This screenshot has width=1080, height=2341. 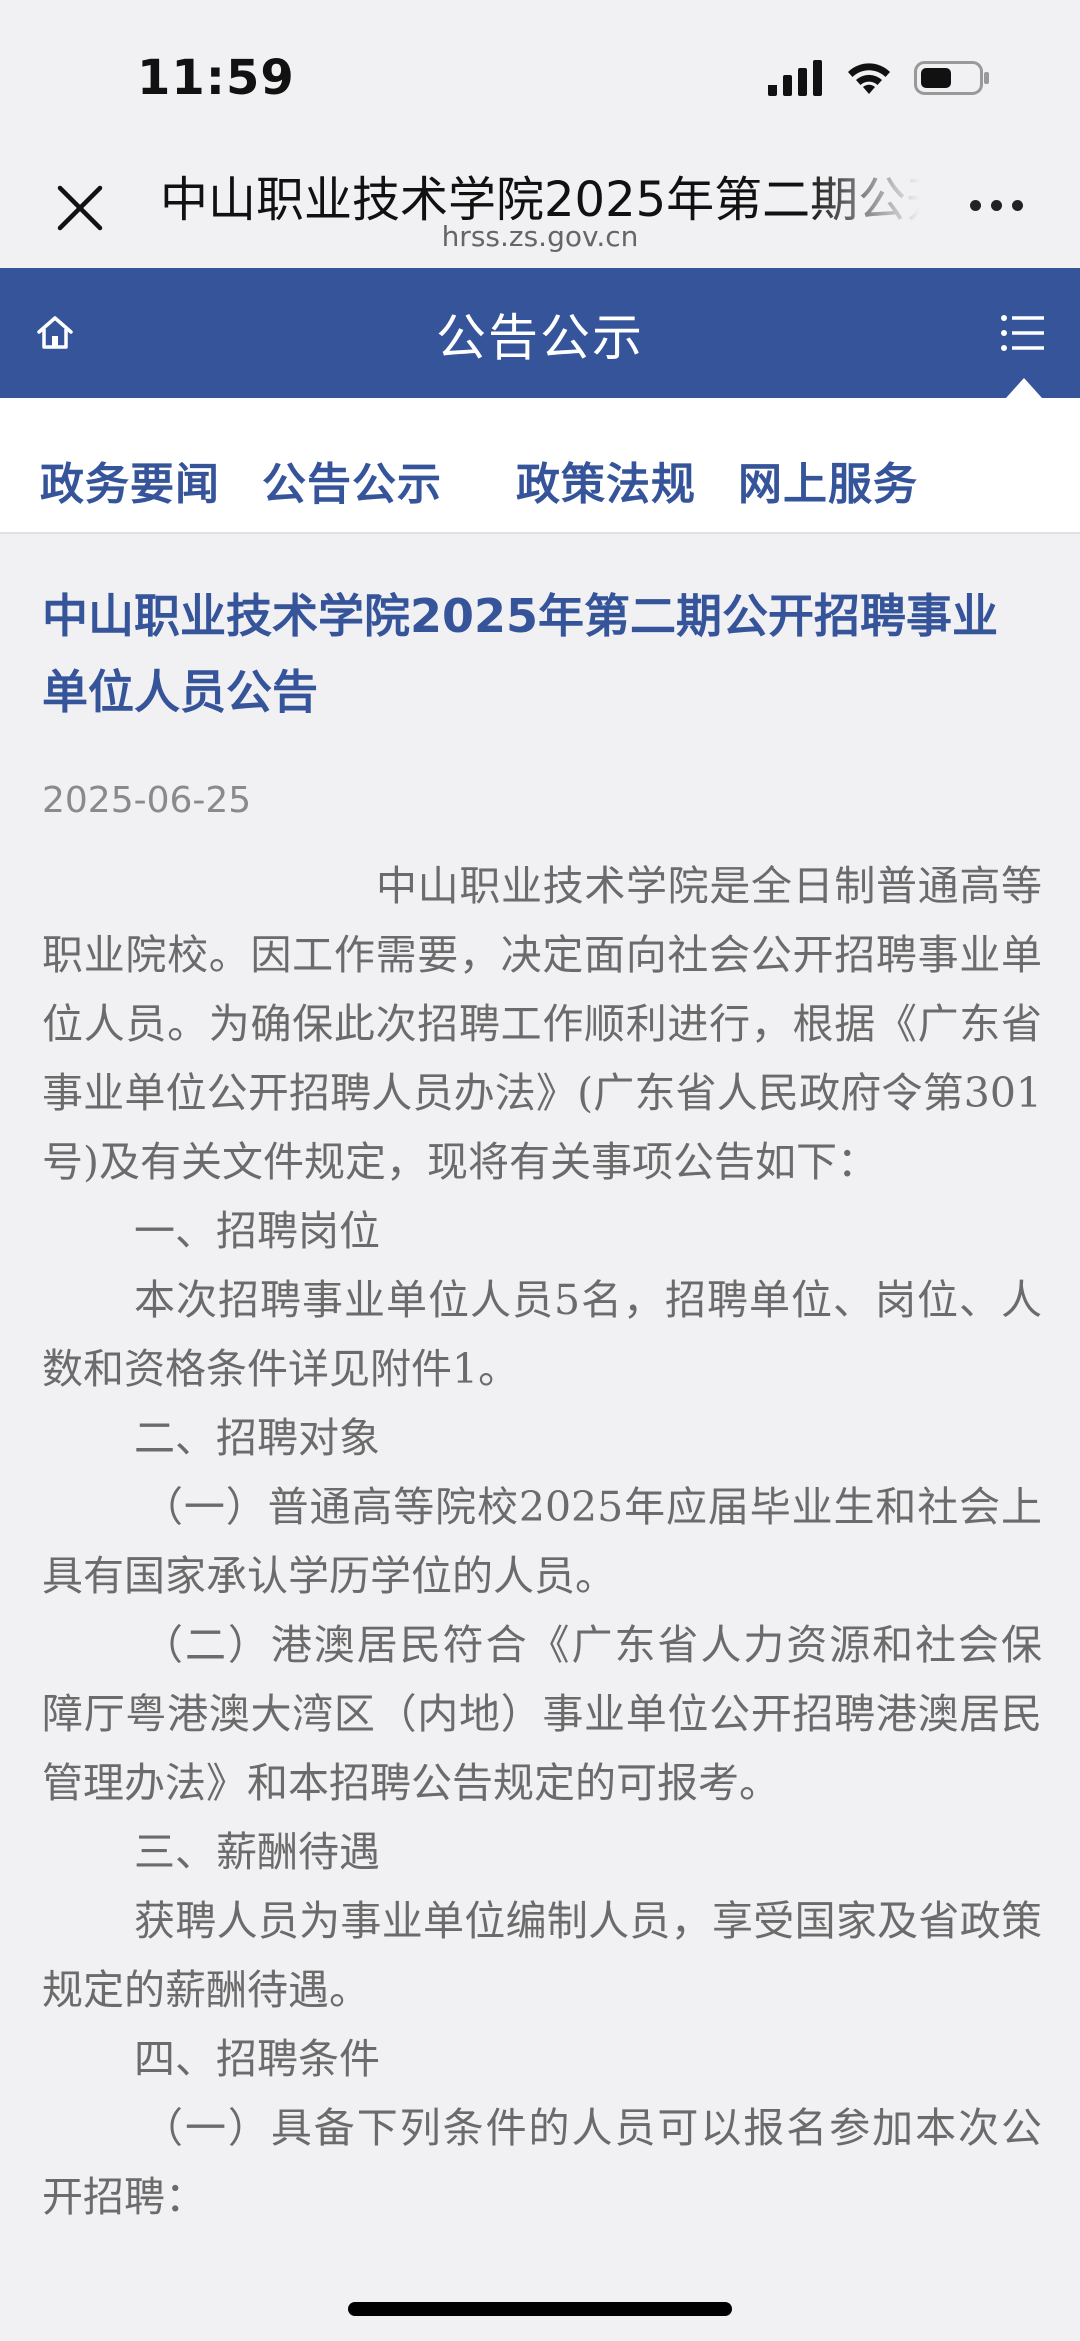 I want to click on header-title: 公告公示, so click(x=540, y=338).